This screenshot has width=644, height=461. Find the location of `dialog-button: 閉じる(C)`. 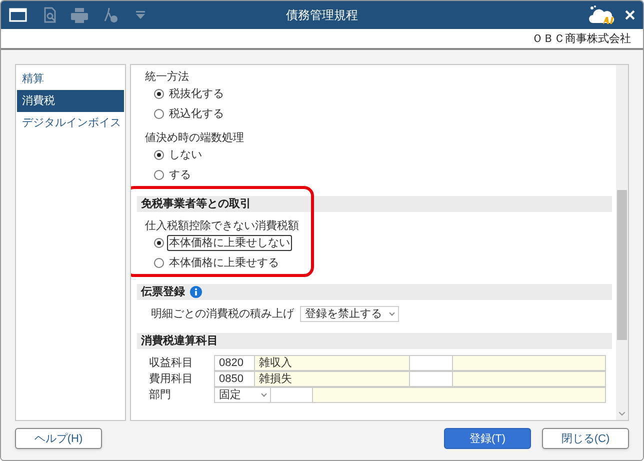

dialog-button: 閉じる(C) is located at coordinates (585, 438).